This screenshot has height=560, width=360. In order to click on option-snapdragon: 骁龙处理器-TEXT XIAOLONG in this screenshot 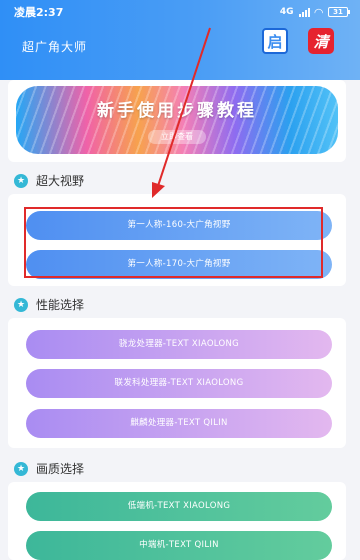, I will do `click(179, 344)`.